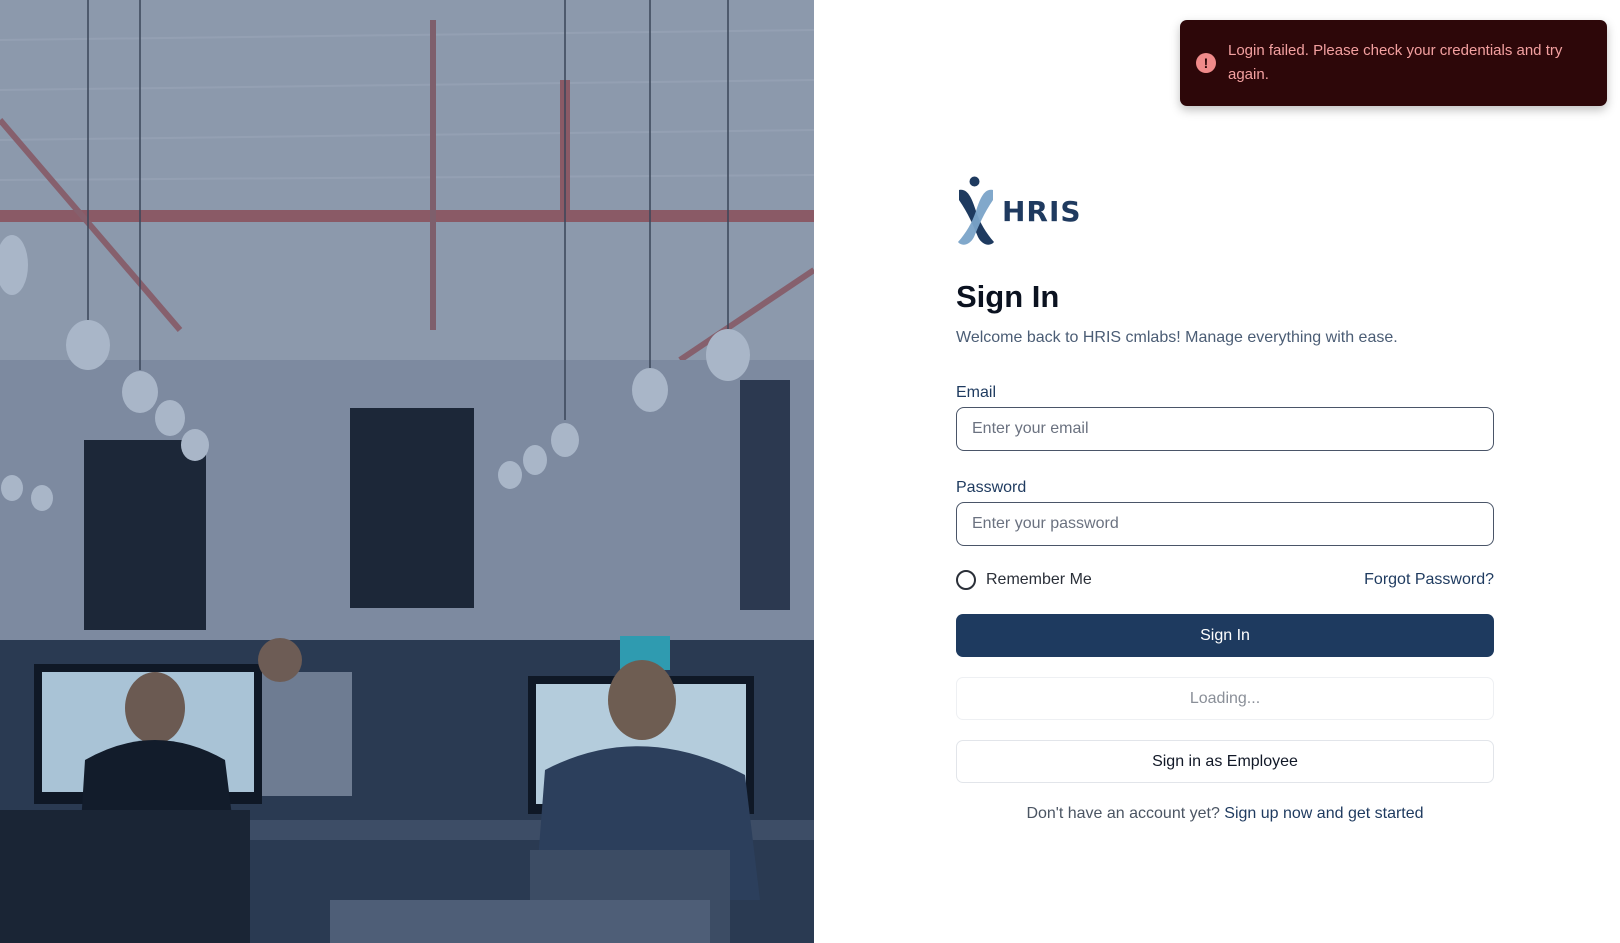 This screenshot has width=1620, height=943. What do you see at coordinates (1323, 813) in the screenshot?
I see `signup-link: Sign up now and get started` at bounding box center [1323, 813].